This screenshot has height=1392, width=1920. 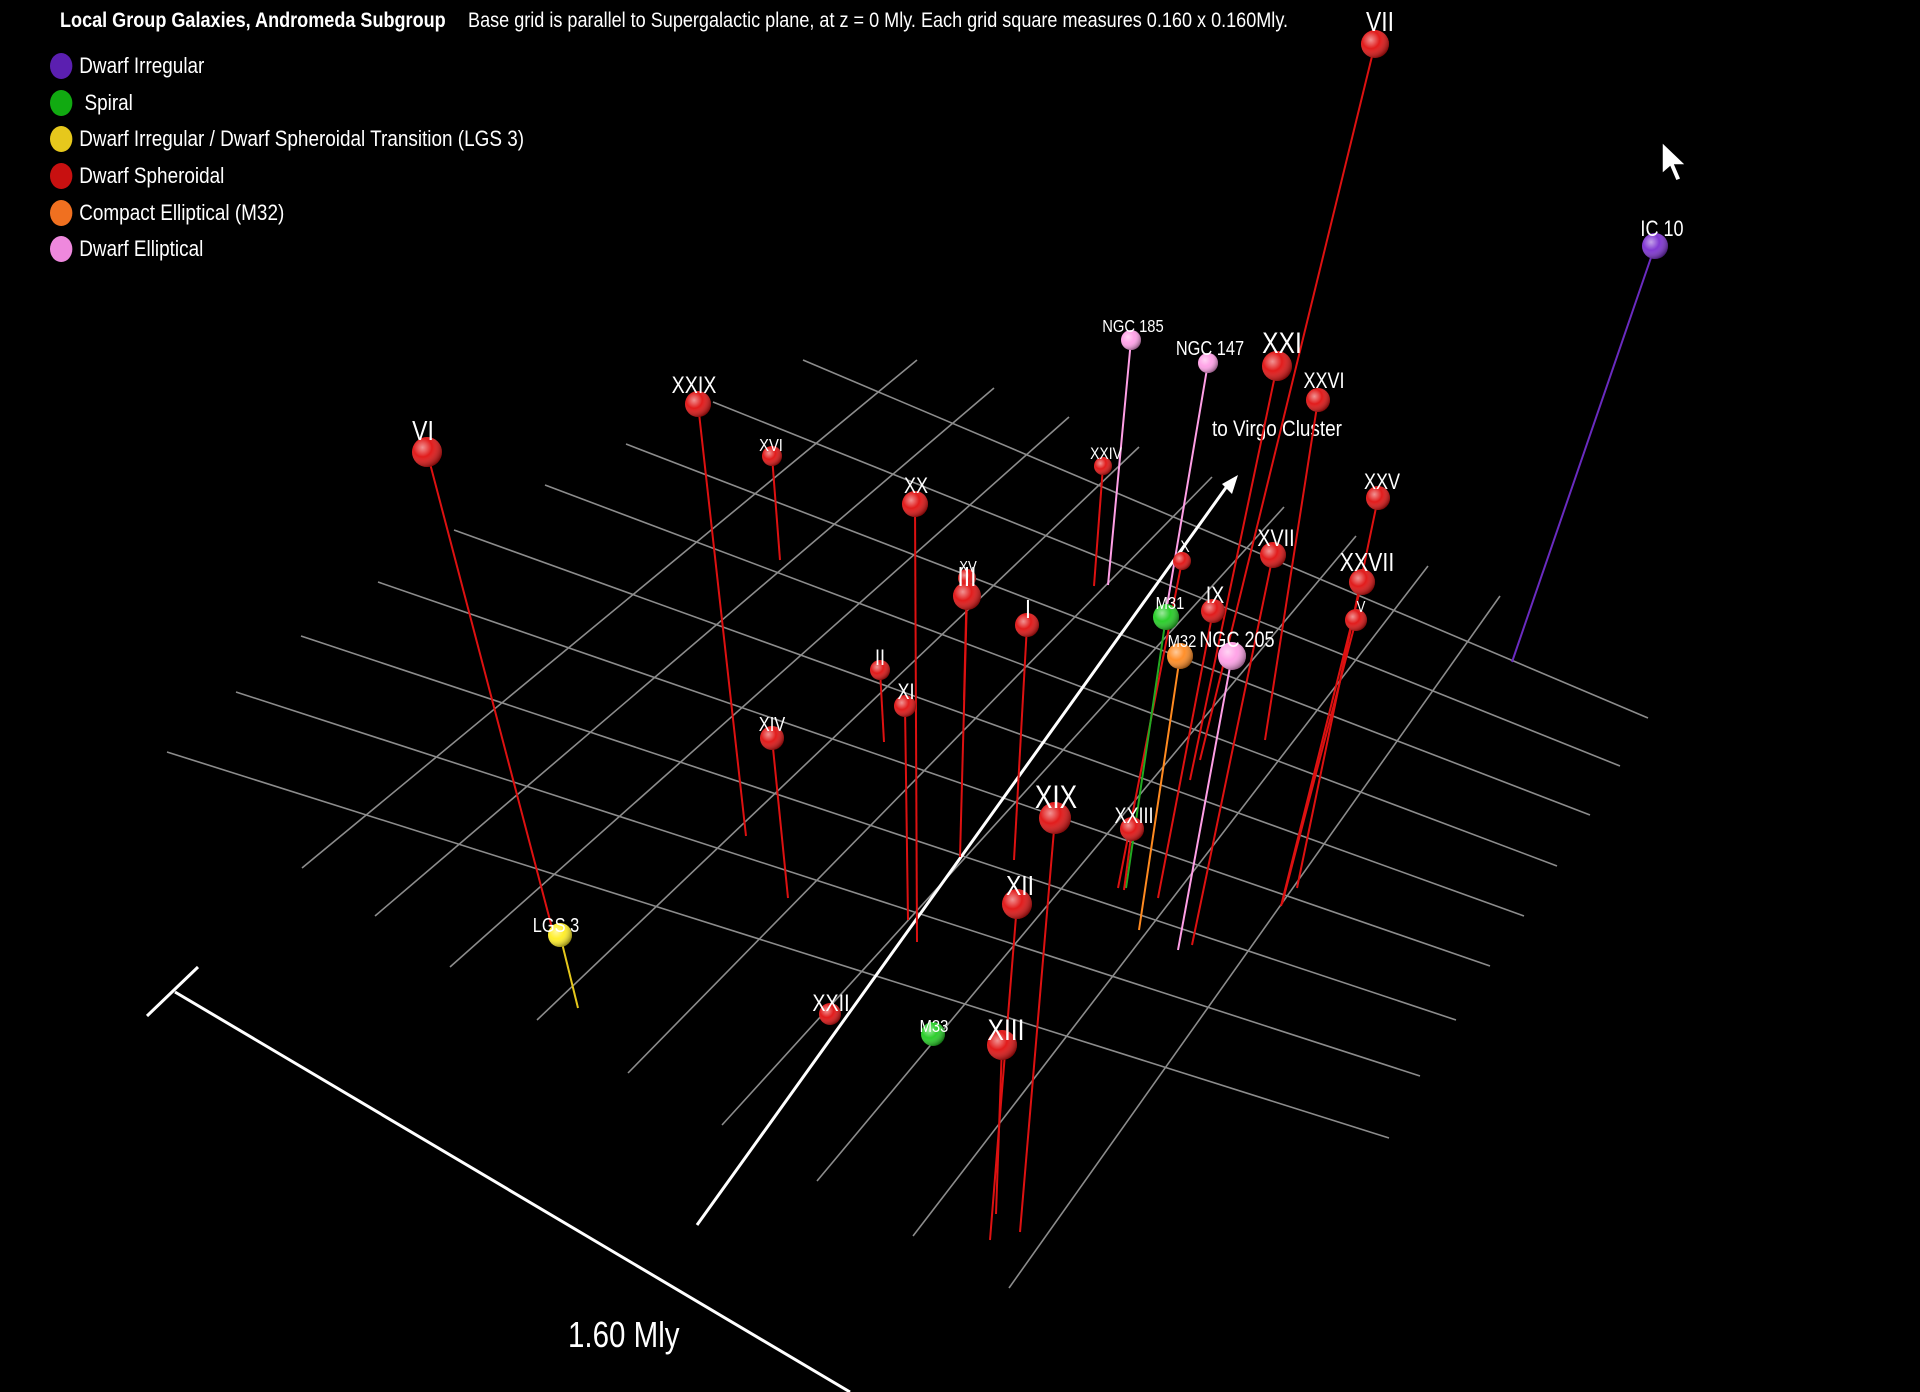 I want to click on galaxy-label: M33, so click(x=934, y=1027).